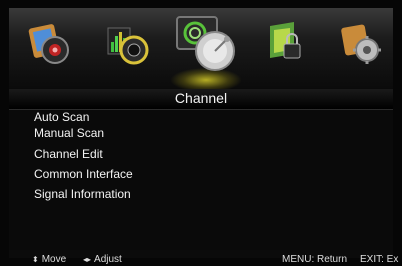 The height and width of the screenshot is (266, 402). Describe the element at coordinates (83, 174) in the screenshot. I see `menu-item-common-interface: Common Interface` at that location.